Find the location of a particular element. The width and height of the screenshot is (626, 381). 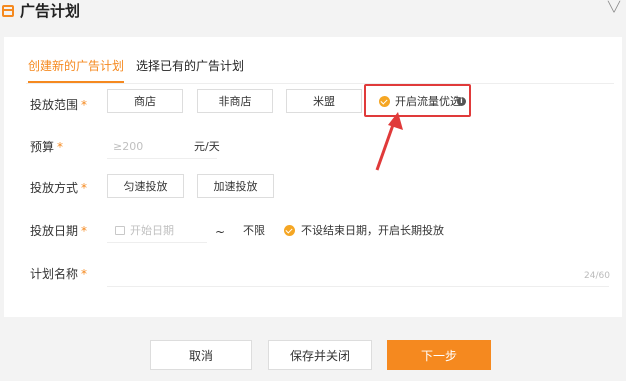

tab-create-new: 创建新的广告计划 is located at coordinates (76, 71).